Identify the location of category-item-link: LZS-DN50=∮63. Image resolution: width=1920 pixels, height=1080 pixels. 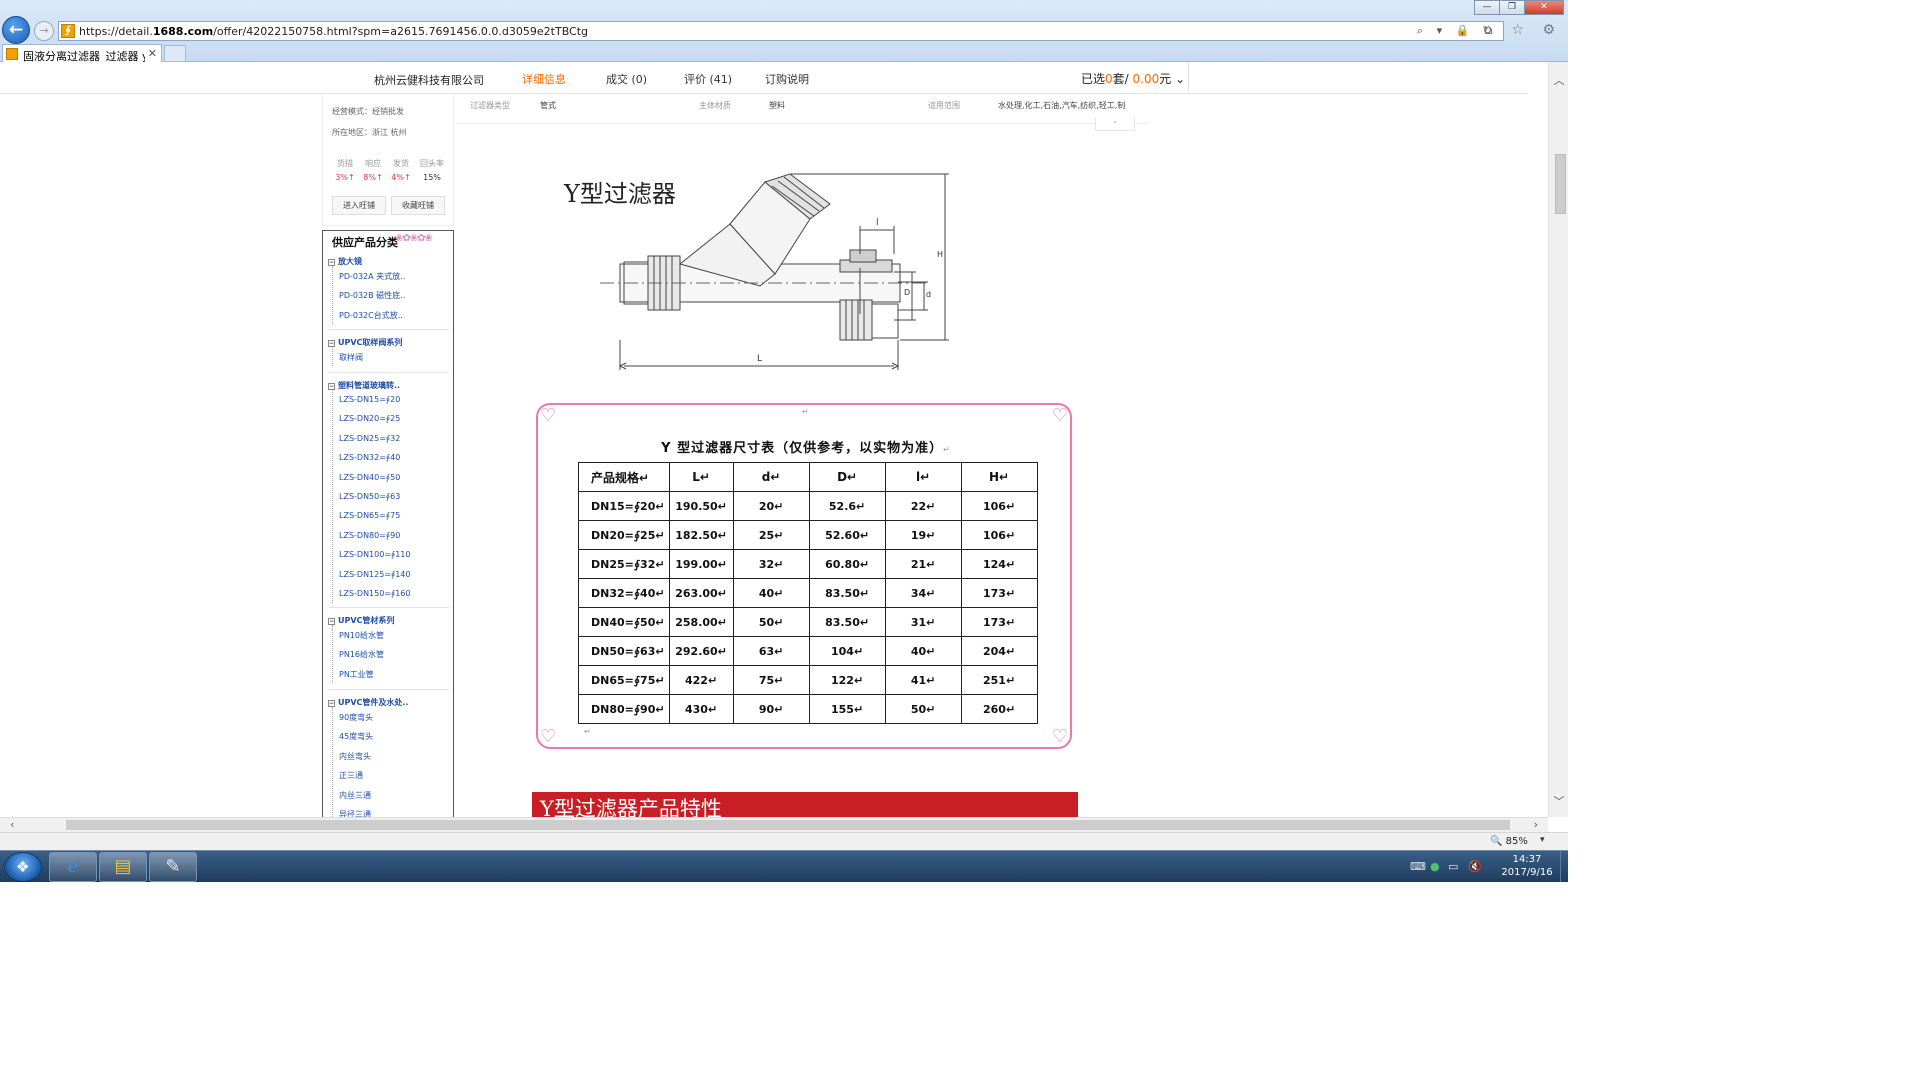
(369, 496).